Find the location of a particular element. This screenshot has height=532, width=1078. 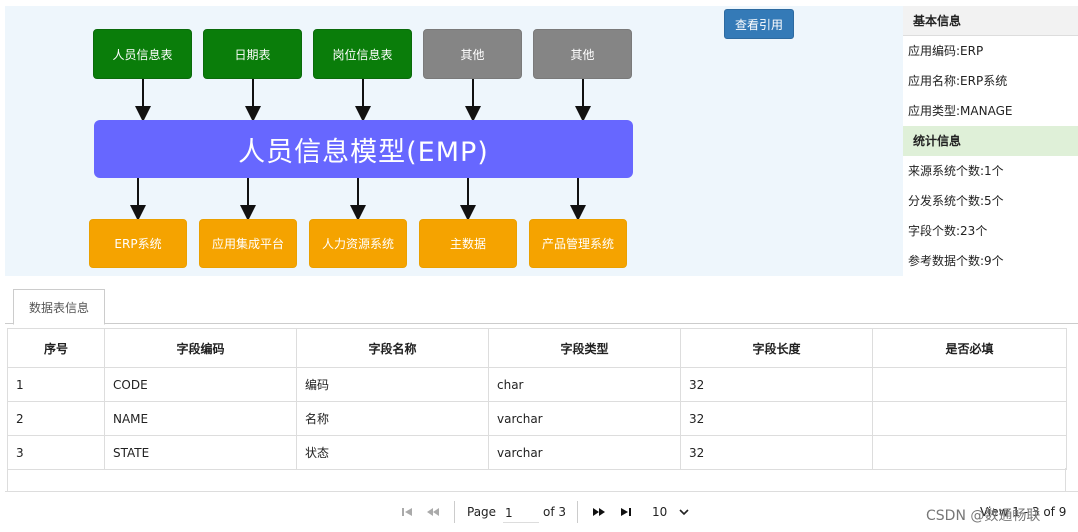

table-cell: NAME is located at coordinates (200, 418).